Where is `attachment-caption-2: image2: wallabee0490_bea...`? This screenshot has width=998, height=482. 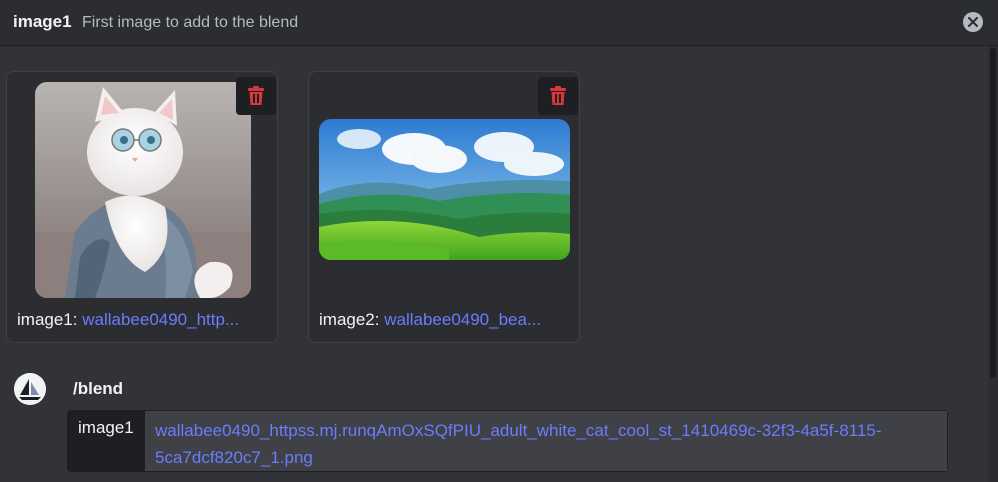 attachment-caption-2: image2: wallabee0490_bea... is located at coordinates (430, 320).